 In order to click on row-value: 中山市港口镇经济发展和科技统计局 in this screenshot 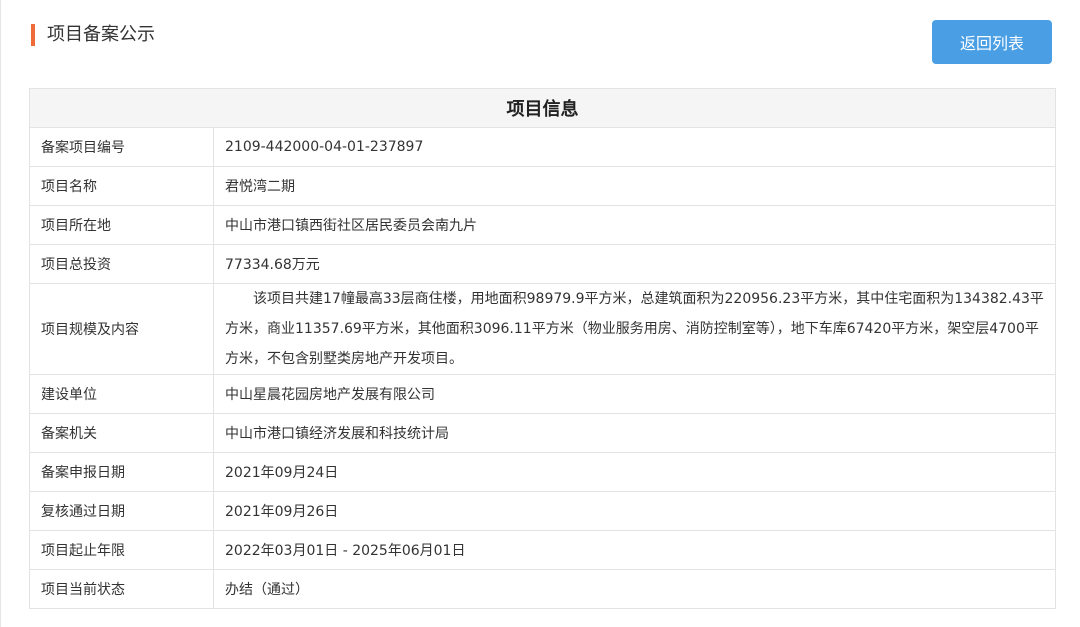, I will do `click(634, 433)`.